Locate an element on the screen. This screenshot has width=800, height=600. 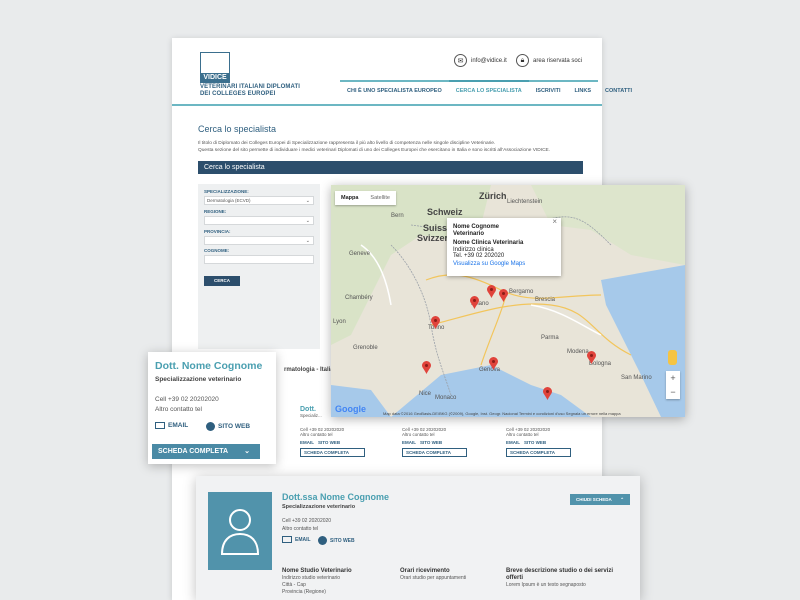
zoom-out-button: − is located at coordinates (673, 392).